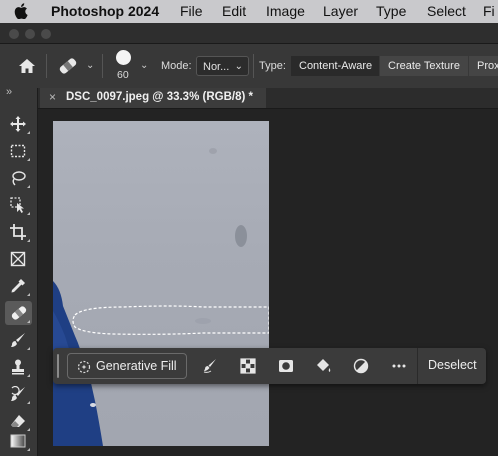 The height and width of the screenshot is (456, 498). I want to click on fill-selection-icon, so click(323, 366).